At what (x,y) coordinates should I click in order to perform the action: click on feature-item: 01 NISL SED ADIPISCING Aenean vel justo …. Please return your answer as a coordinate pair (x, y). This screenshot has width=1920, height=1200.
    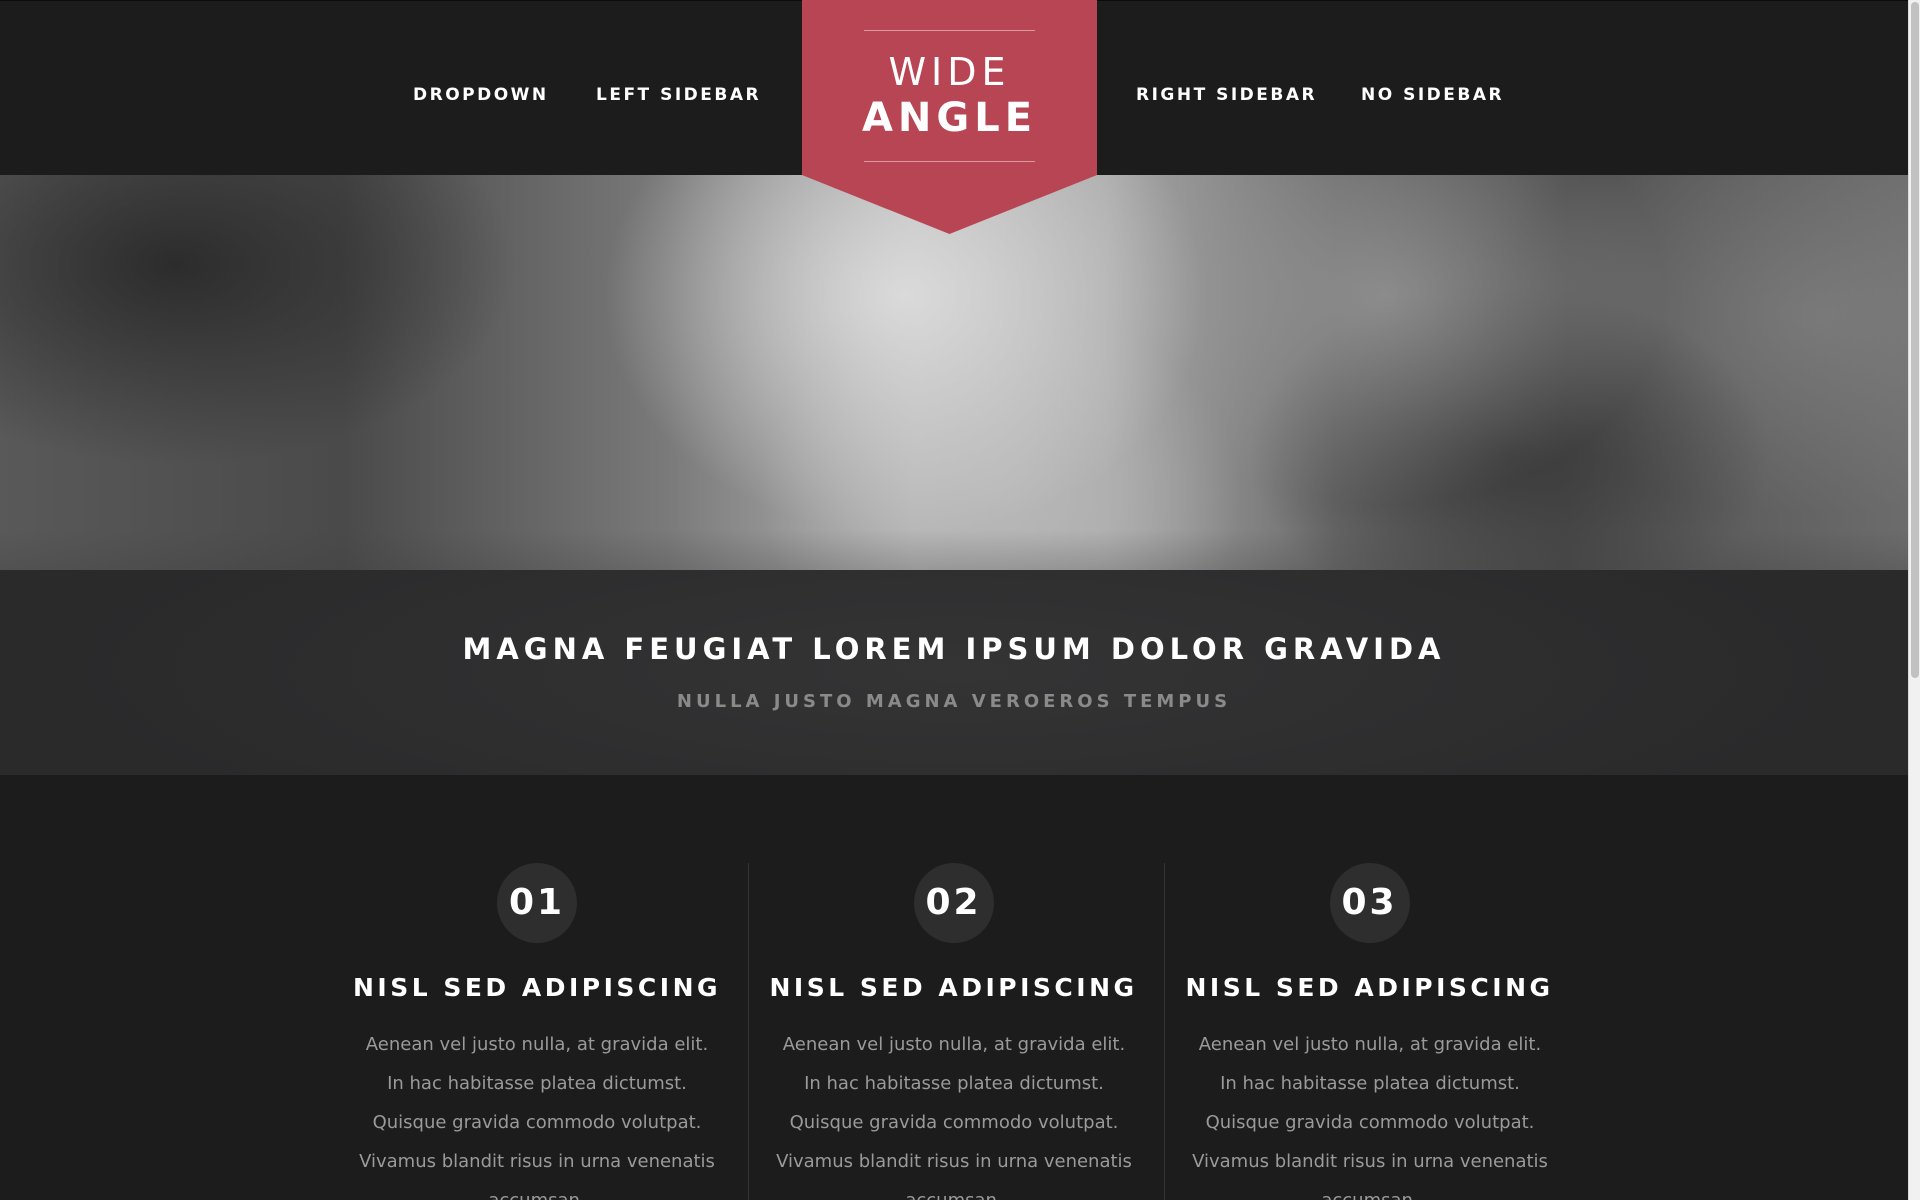
    Looking at the image, I should click on (537, 1031).